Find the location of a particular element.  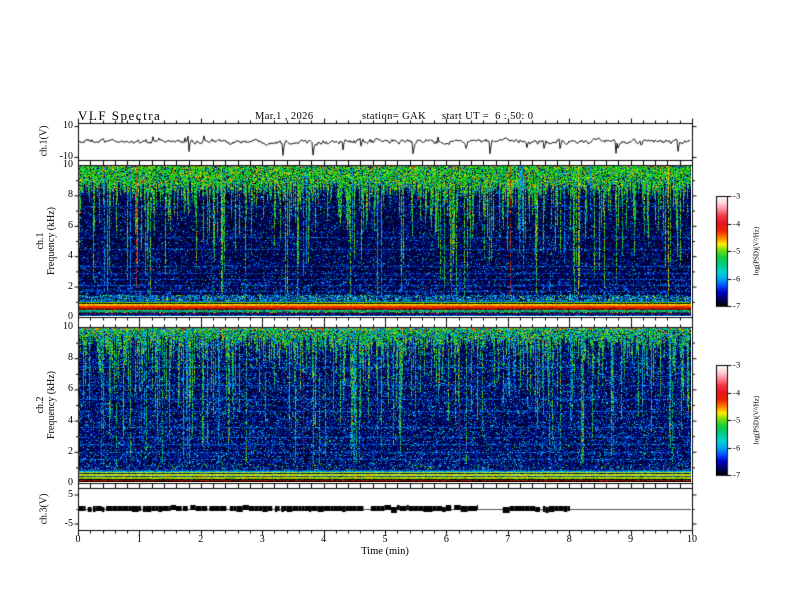

ch1-spec-tick-4: 4 is located at coordinates (70, 256).